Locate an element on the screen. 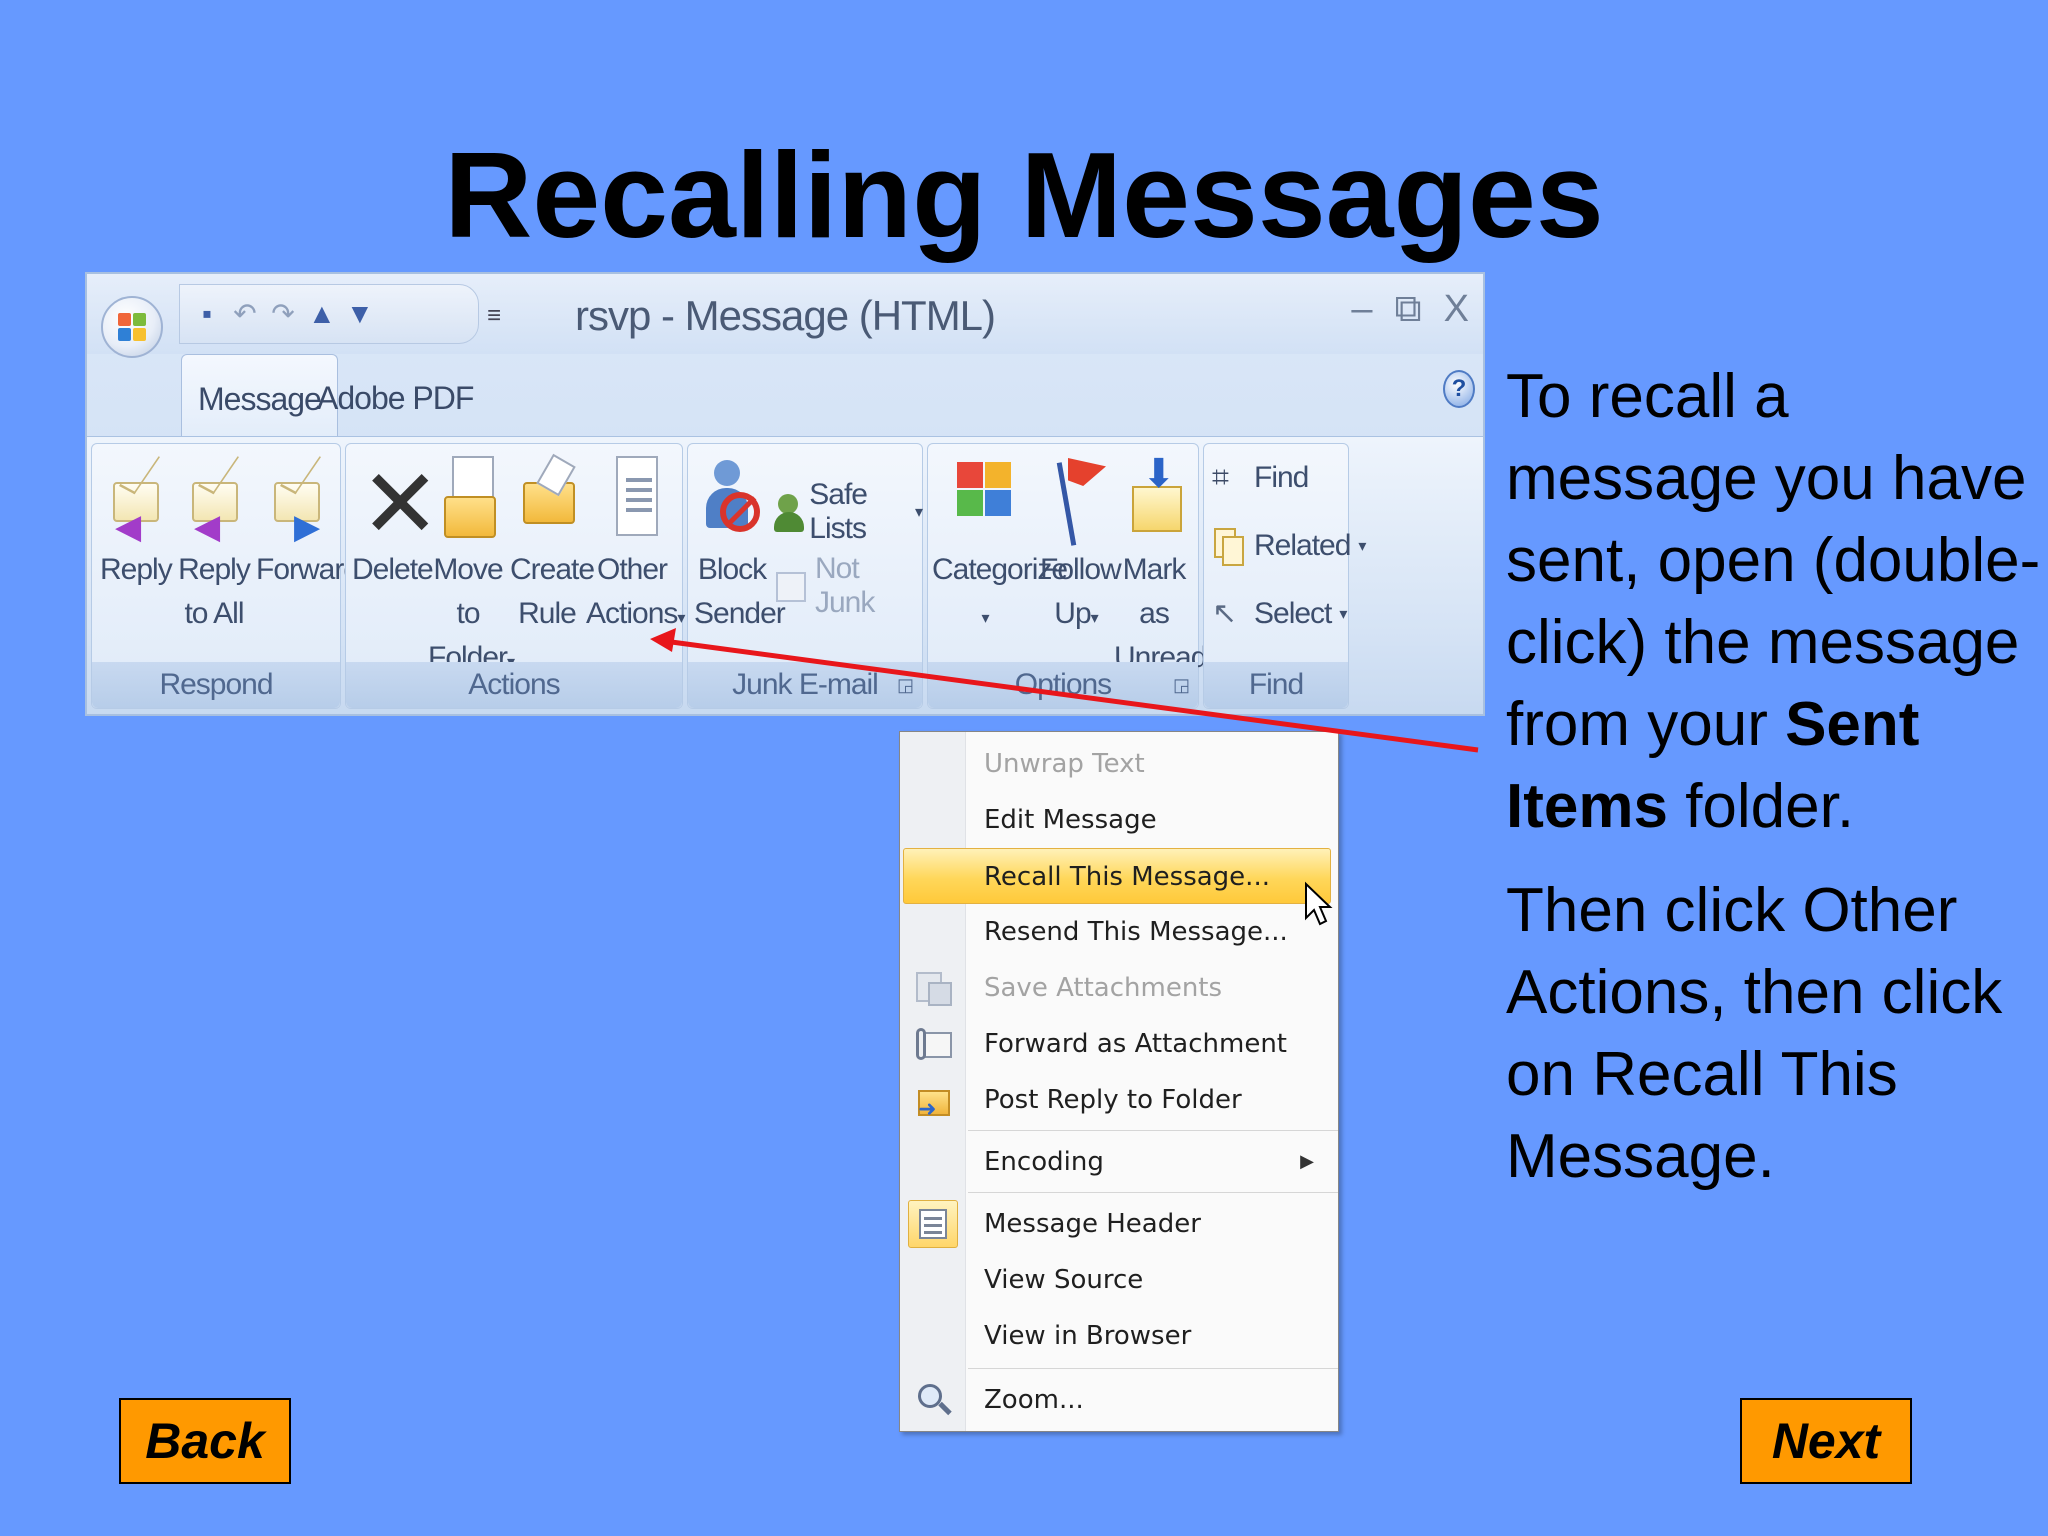 This screenshot has height=1536, width=2048. menu-item-message-header: Message Header is located at coordinates (1119, 1224).